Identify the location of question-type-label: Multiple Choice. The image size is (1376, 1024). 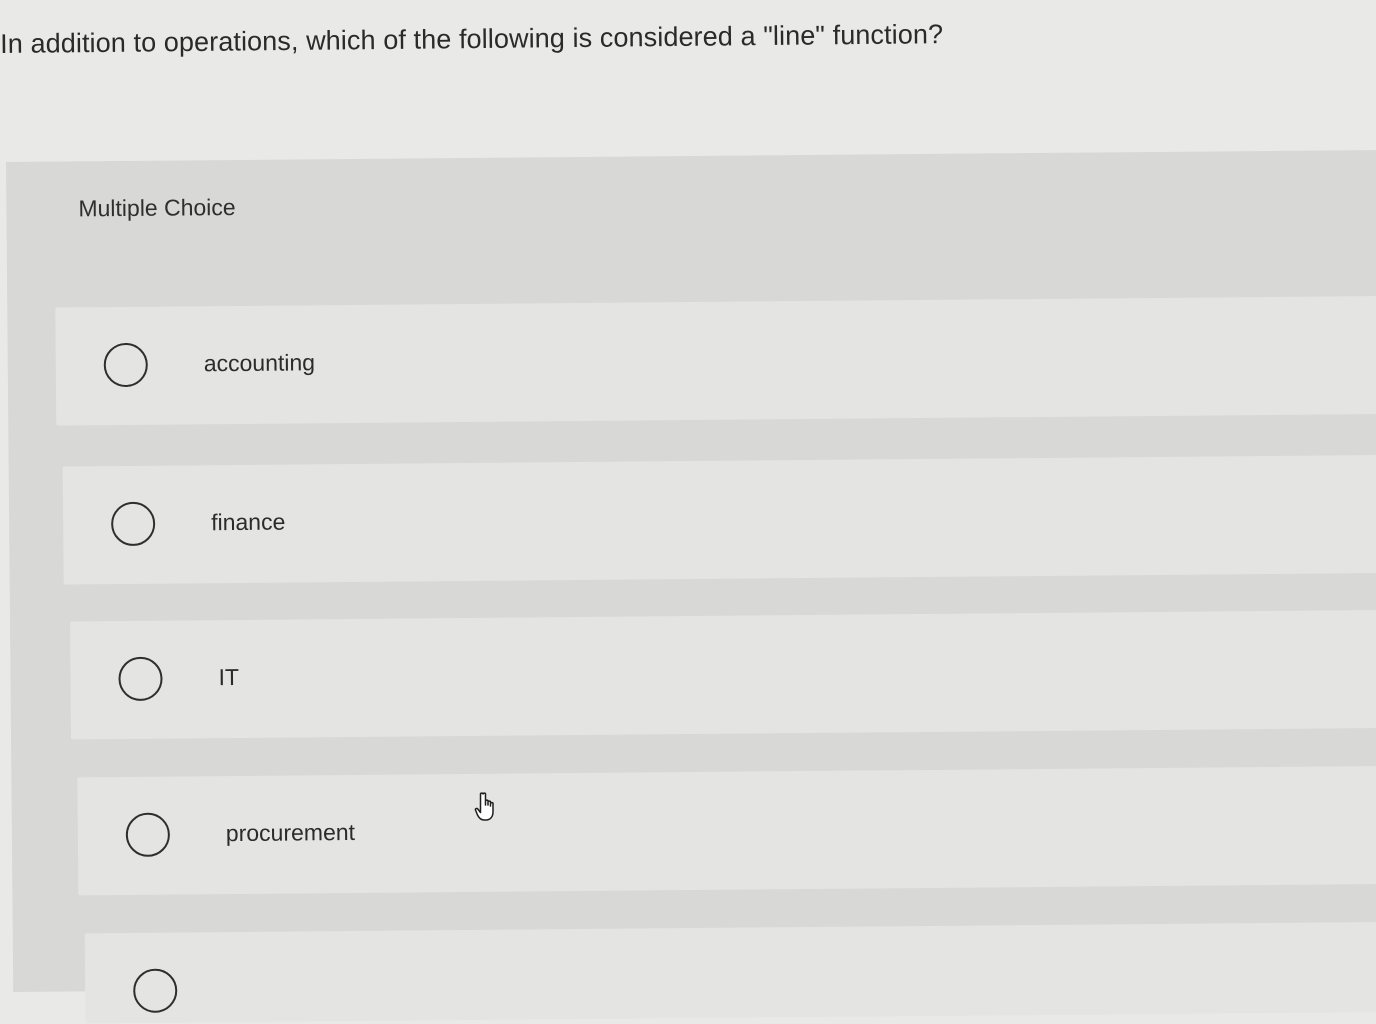
(157, 207).